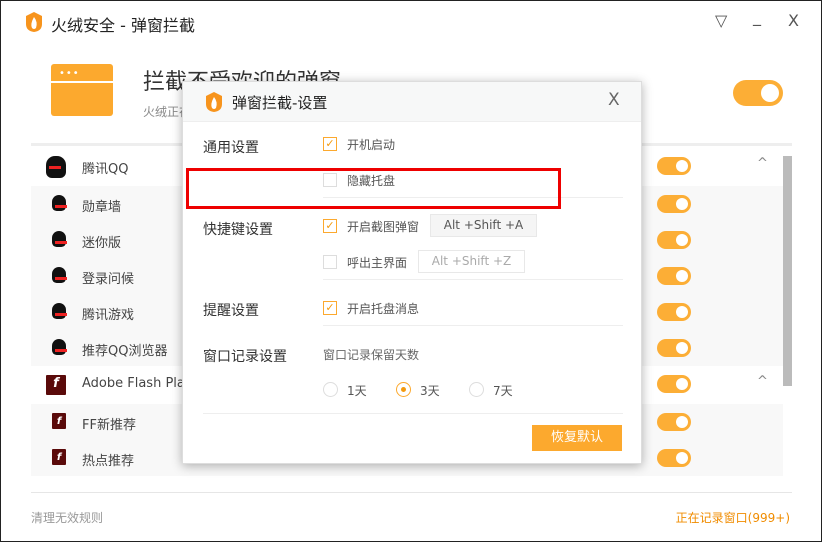 The image size is (822, 542). What do you see at coordinates (330, 389) in the screenshot?
I see `radio-1-day` at bounding box center [330, 389].